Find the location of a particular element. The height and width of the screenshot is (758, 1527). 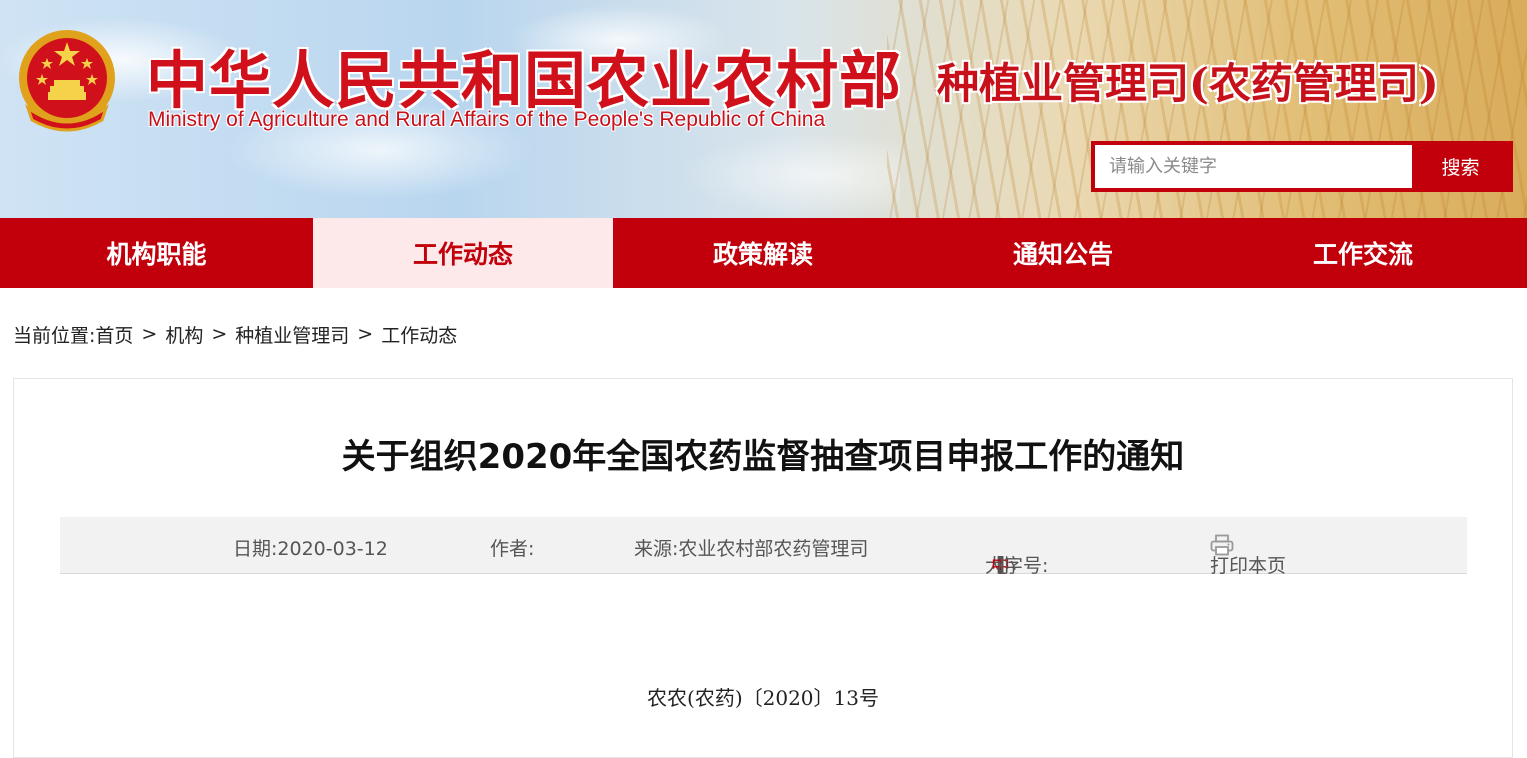

article-date: 日期:2020-03-12 is located at coordinates (310, 549).